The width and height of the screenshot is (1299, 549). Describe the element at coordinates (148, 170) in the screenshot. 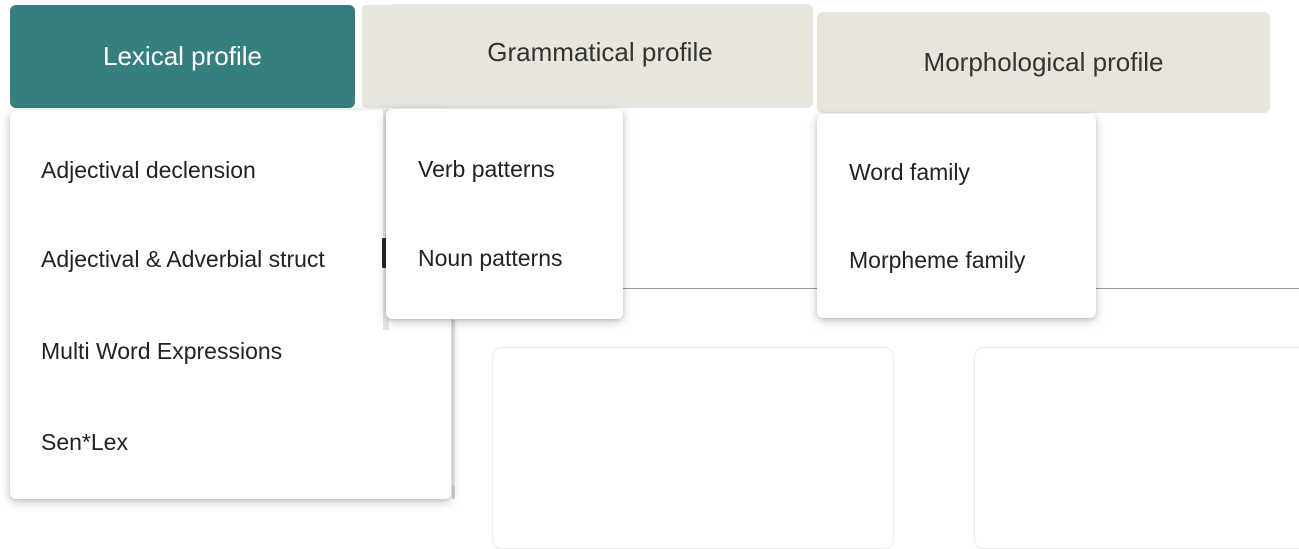

I see `menu-item-adjectival-declension: Adjectival declension` at that location.